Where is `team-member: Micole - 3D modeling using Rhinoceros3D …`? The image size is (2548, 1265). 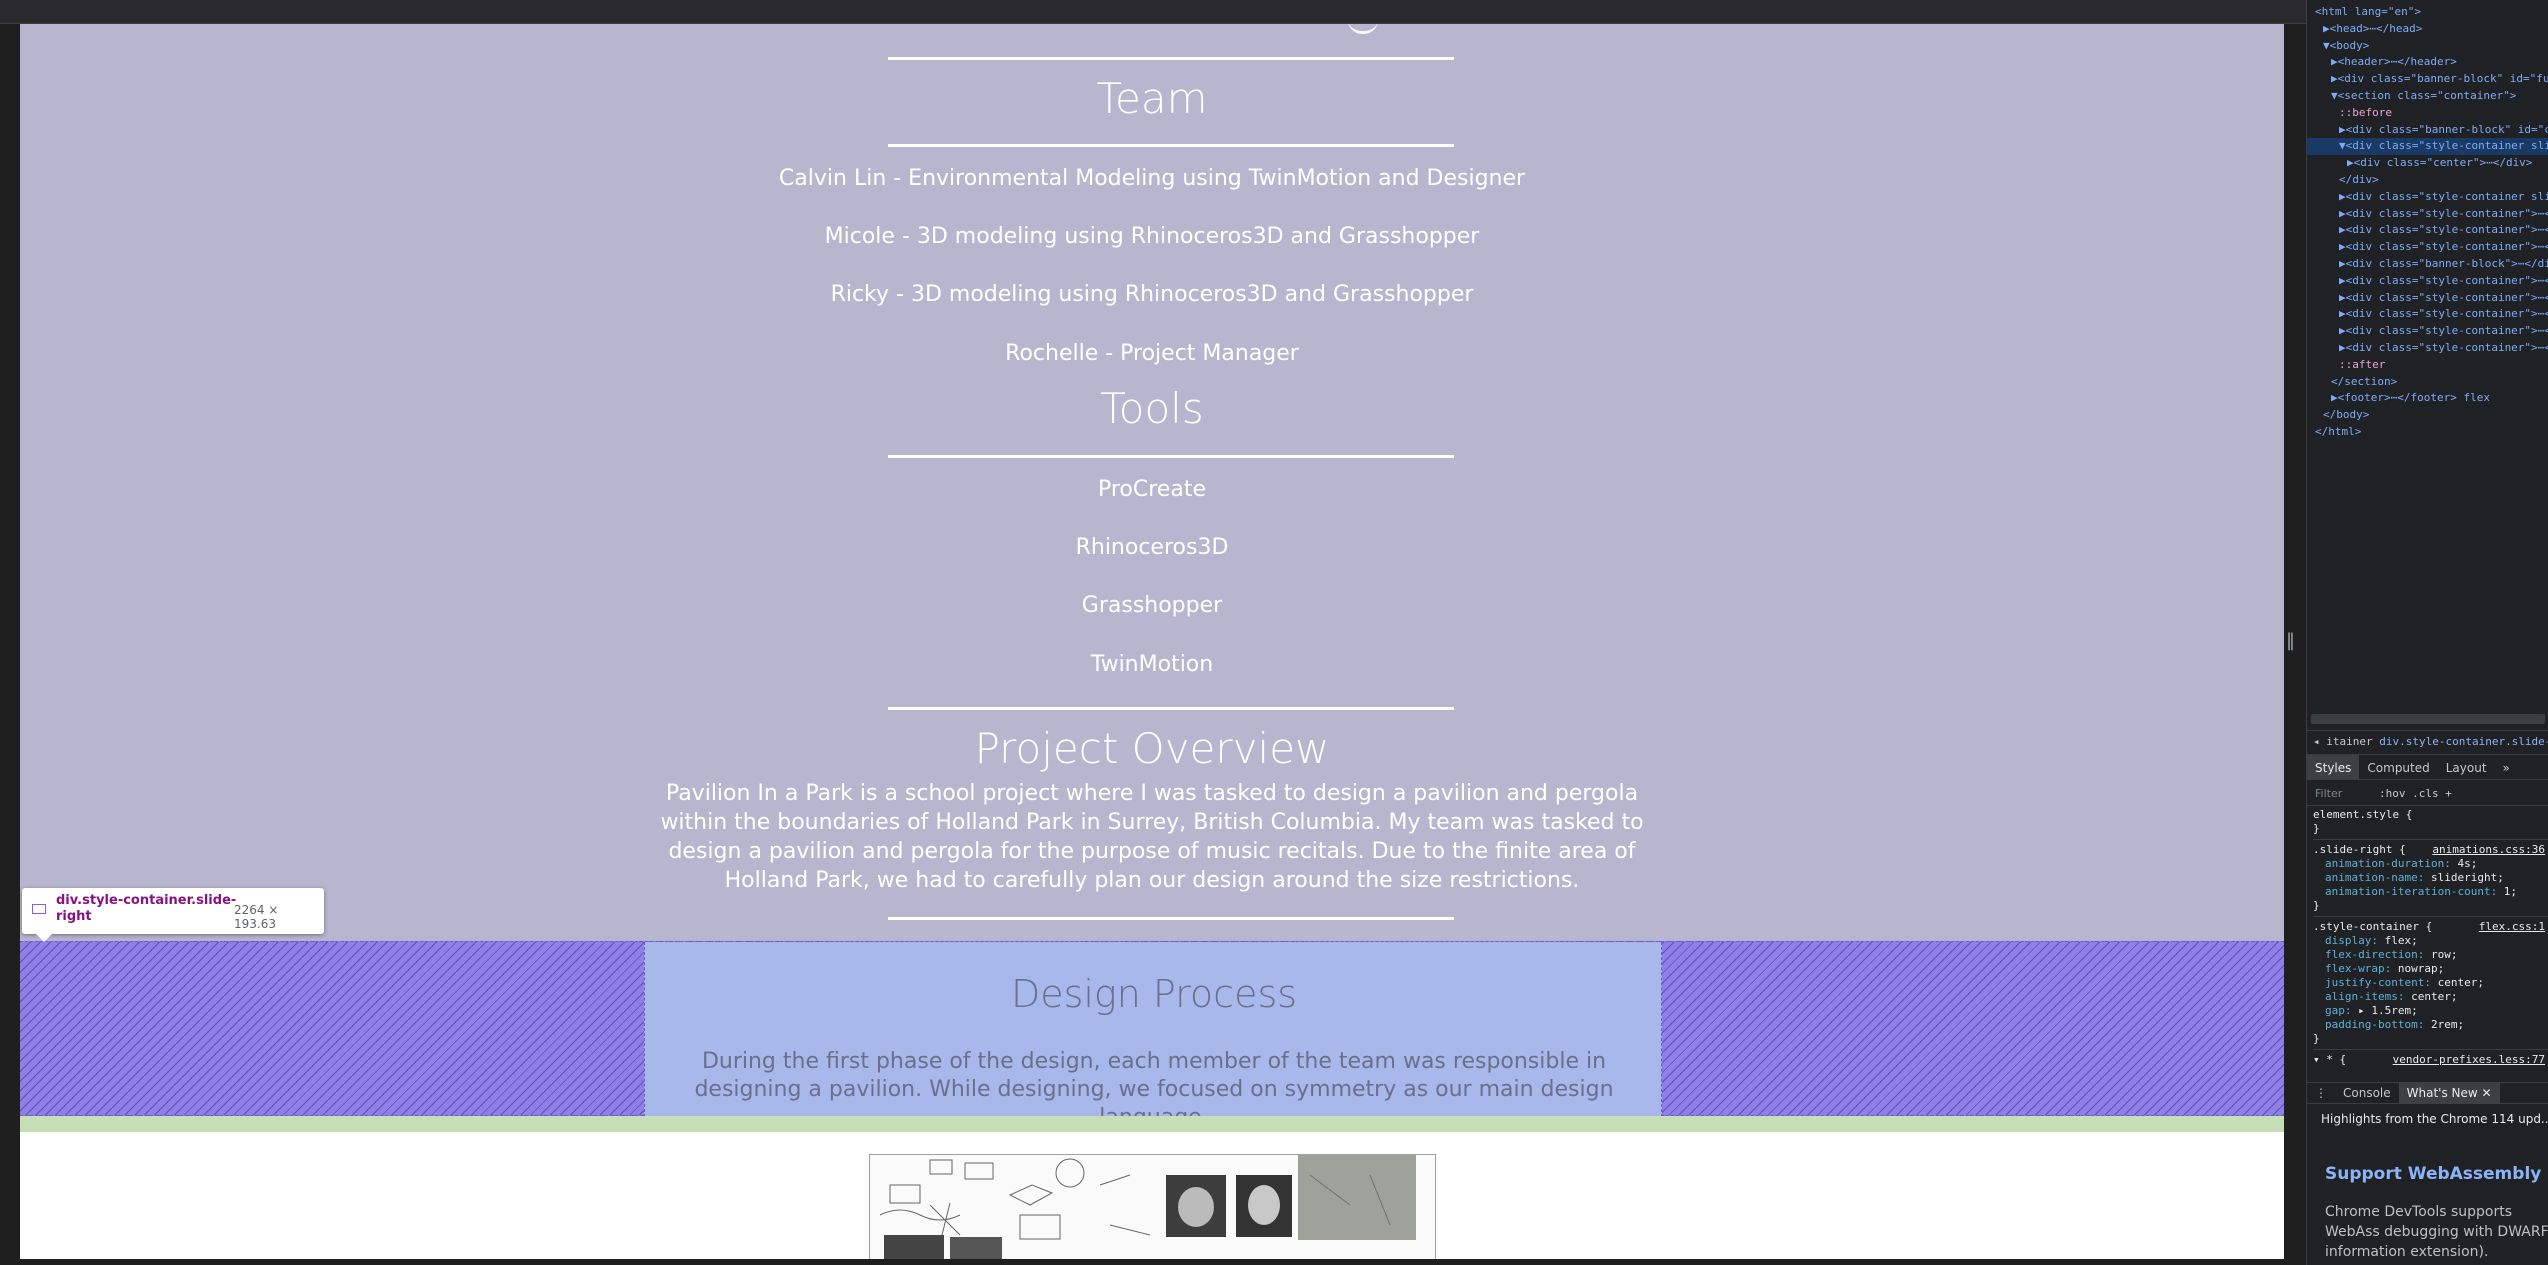 team-member: Micole - 3D modeling using Rhinoceros3D … is located at coordinates (1152, 236).